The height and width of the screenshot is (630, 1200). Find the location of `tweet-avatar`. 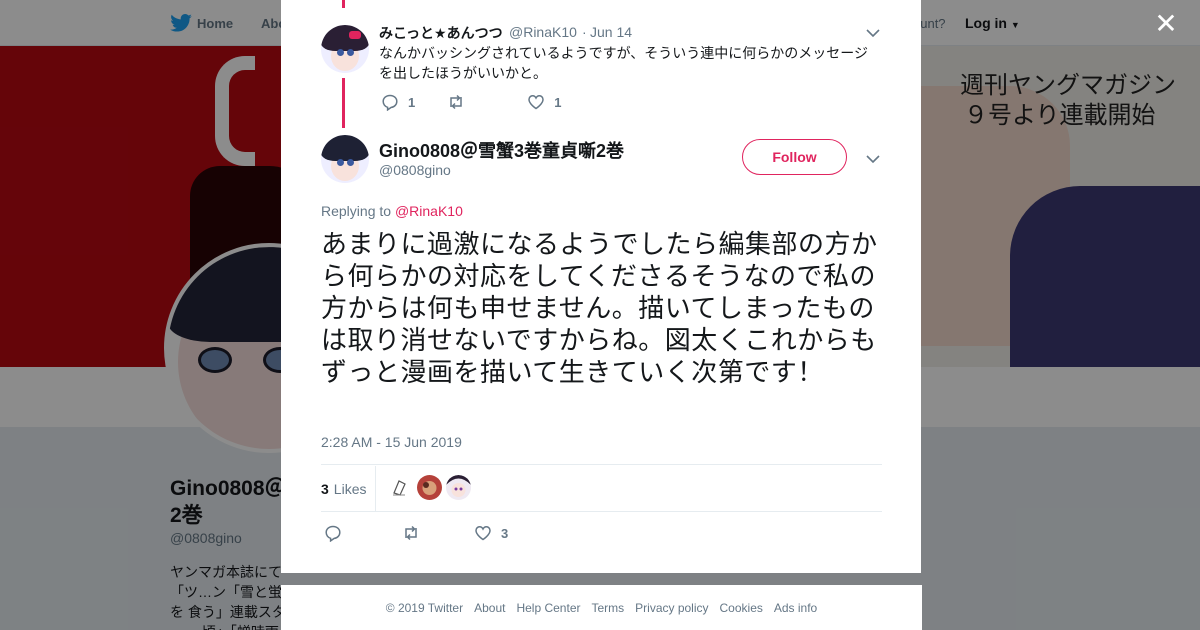

tweet-avatar is located at coordinates (345, 159).